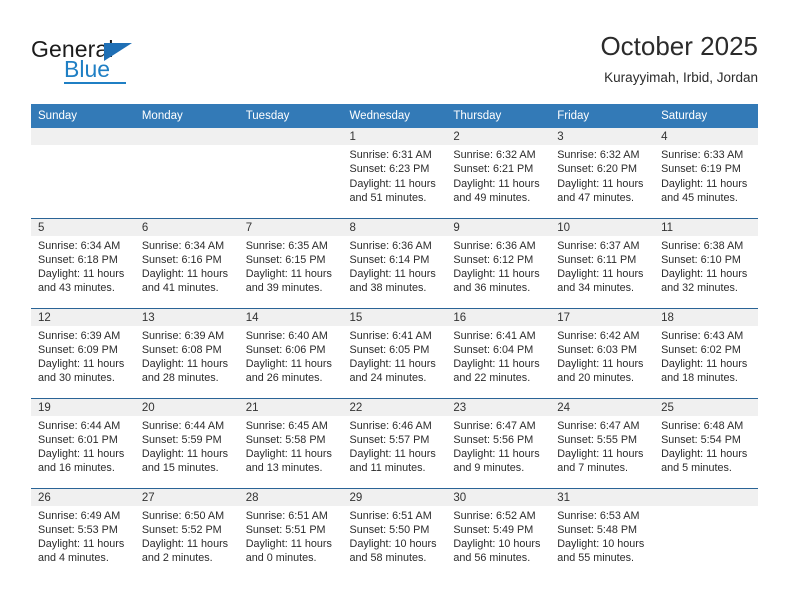 The height and width of the screenshot is (612, 792). I want to click on day-number, so click(290, 136).